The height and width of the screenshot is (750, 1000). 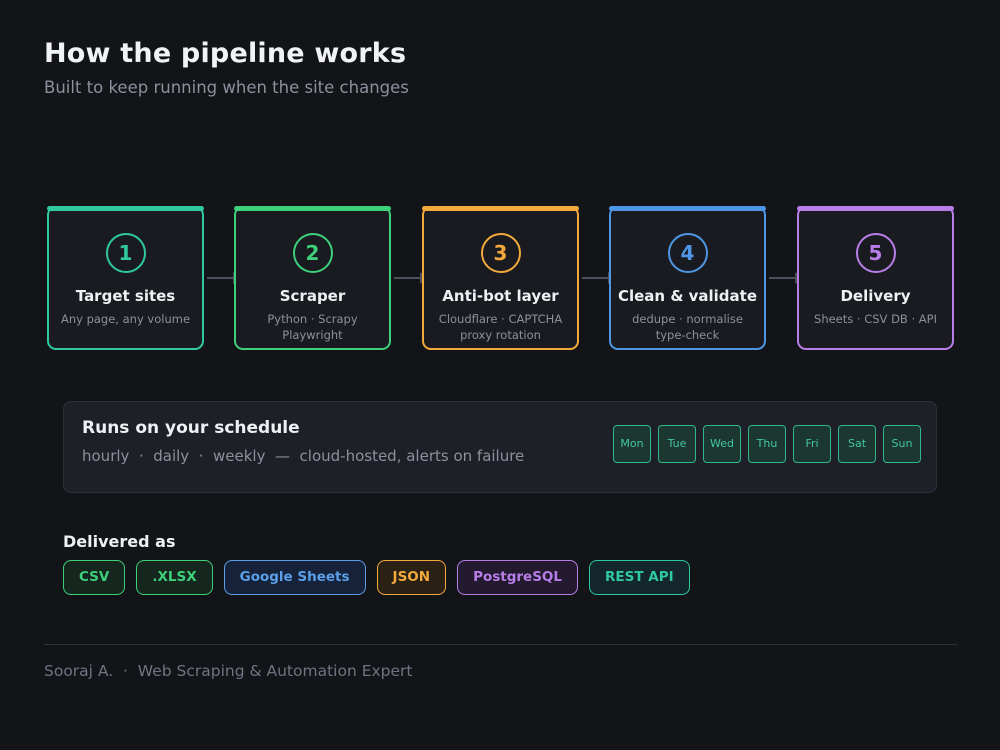 I want to click on pipeline-step-scraper: 2 Scraper Python · Scrapy Playwright, so click(x=312, y=278).